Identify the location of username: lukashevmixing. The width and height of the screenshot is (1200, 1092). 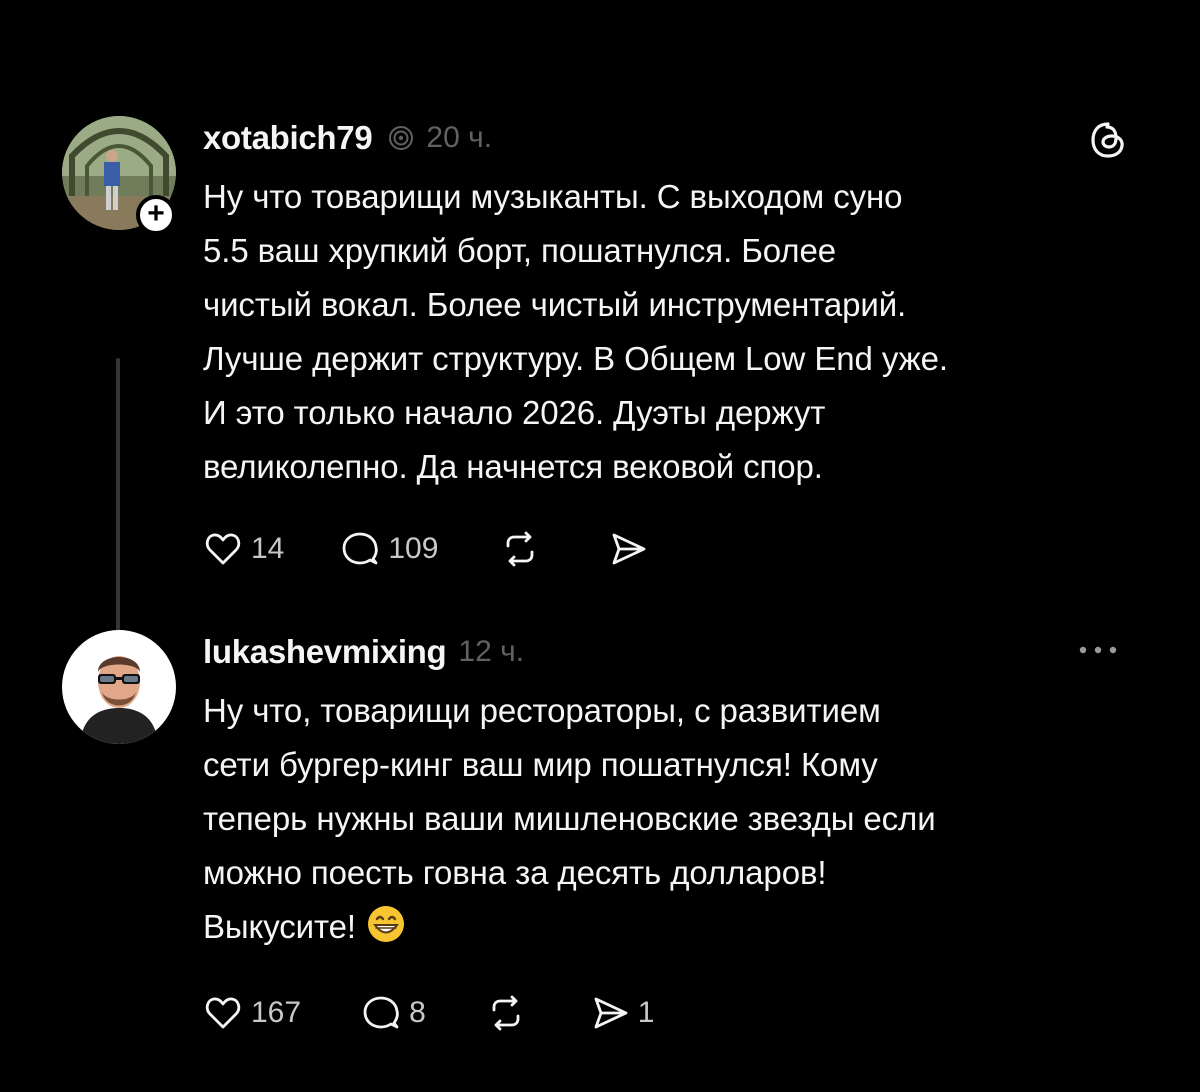
(325, 652).